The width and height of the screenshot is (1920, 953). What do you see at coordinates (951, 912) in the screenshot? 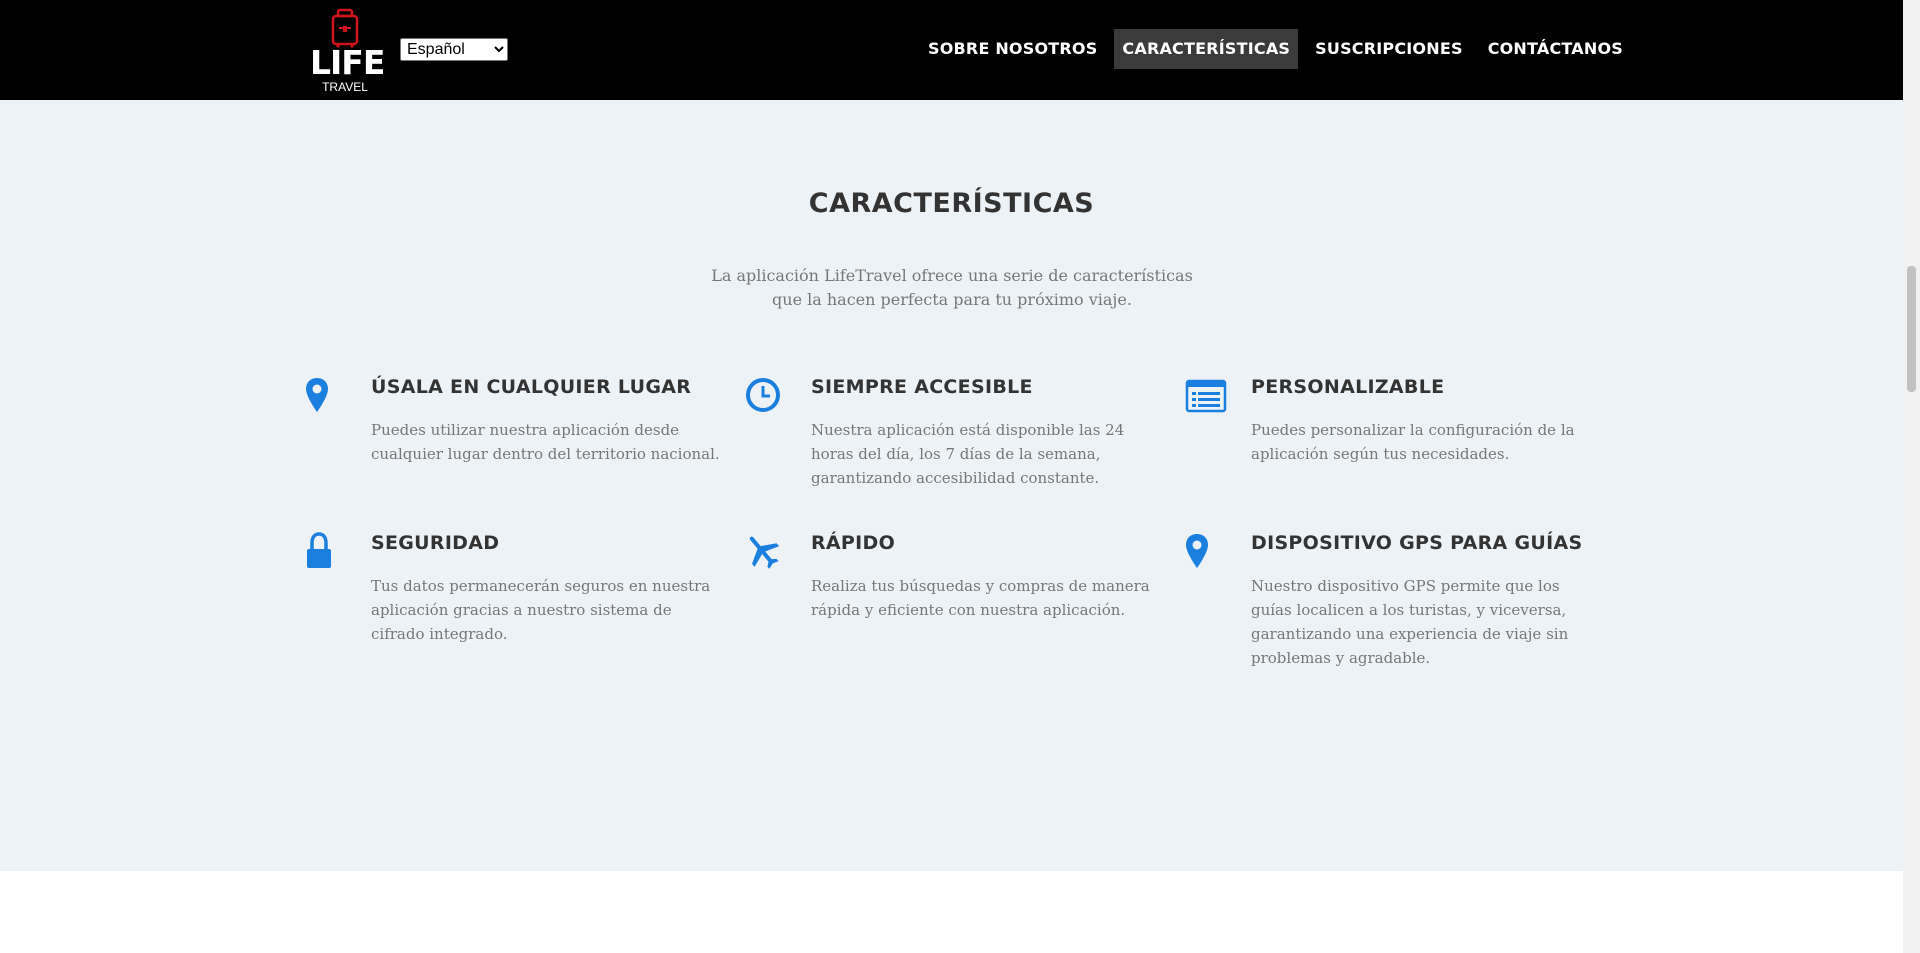
I see `next-section` at bounding box center [951, 912].